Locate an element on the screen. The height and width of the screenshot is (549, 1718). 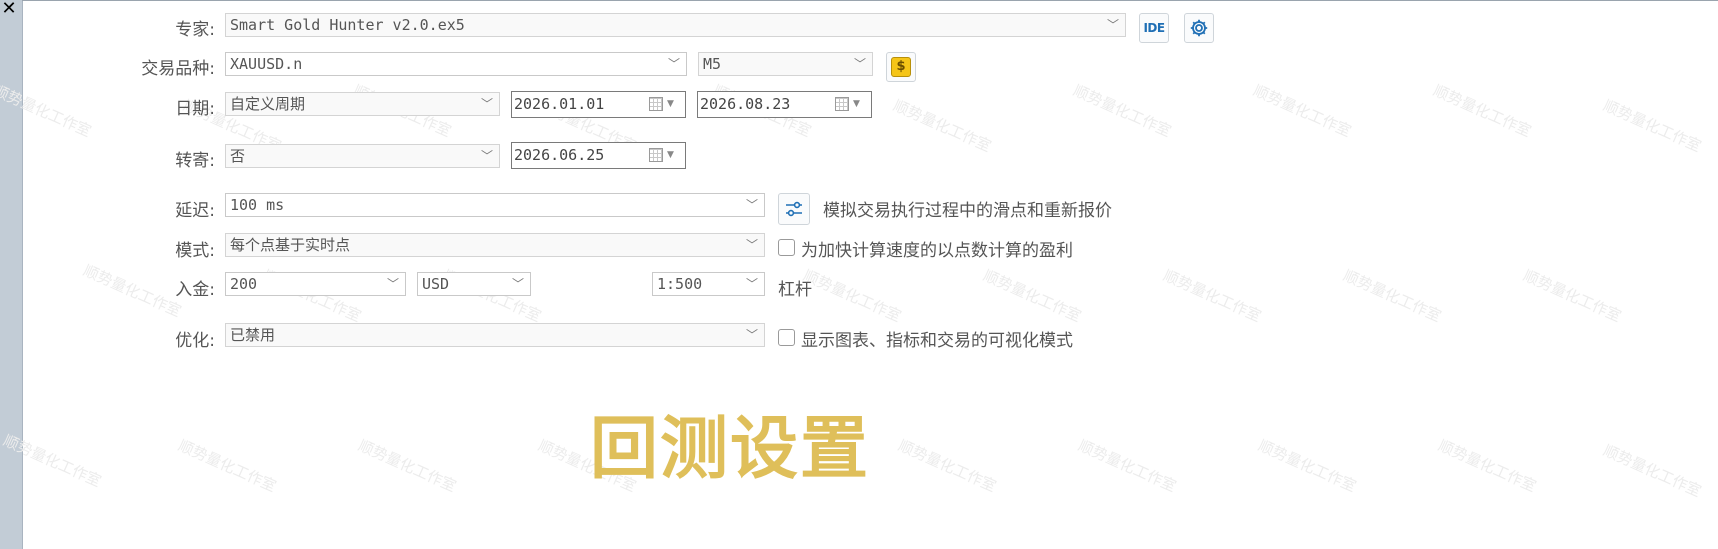
sliders-icon is located at coordinates (794, 209).